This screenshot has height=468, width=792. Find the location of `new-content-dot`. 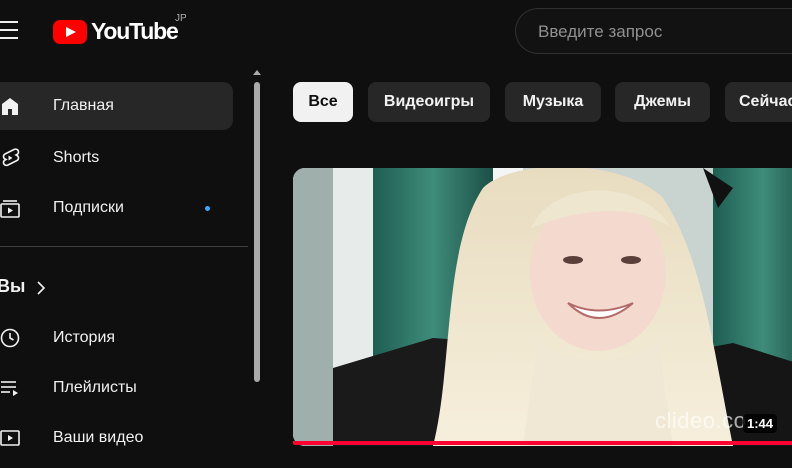

new-content-dot is located at coordinates (207, 208).